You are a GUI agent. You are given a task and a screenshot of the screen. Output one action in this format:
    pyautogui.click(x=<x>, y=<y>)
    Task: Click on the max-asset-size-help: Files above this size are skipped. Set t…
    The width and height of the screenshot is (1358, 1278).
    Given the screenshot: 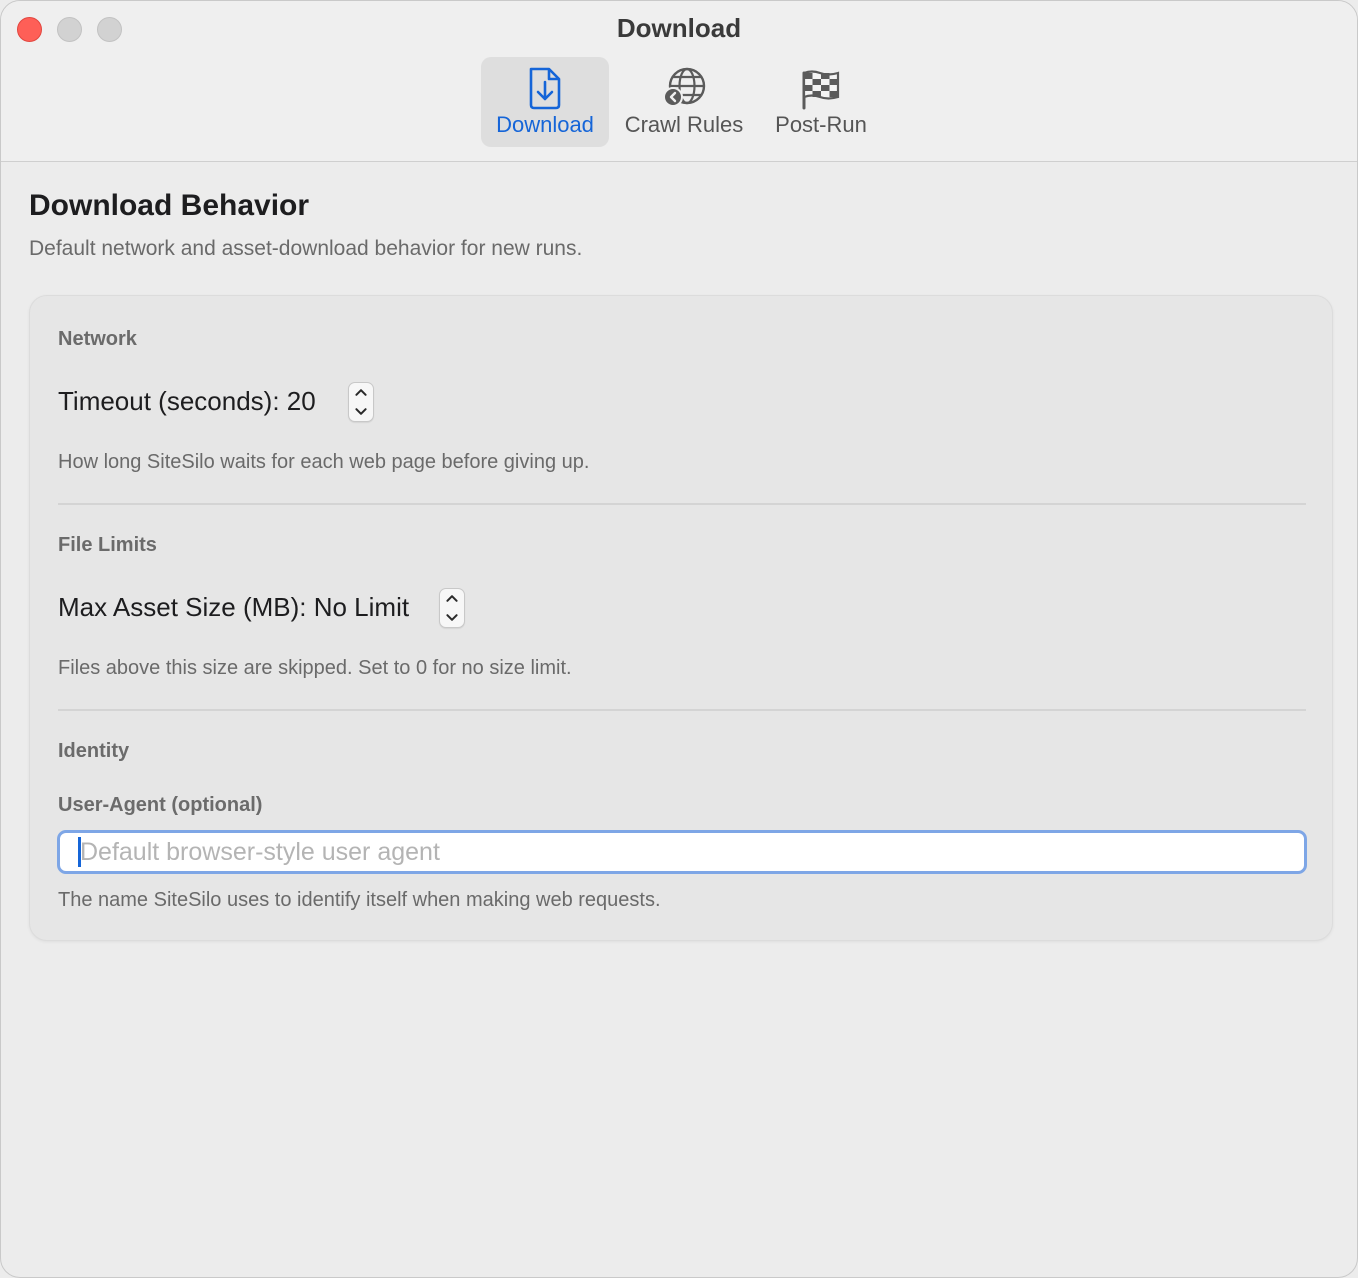 What is the action you would take?
    pyautogui.click(x=315, y=668)
    